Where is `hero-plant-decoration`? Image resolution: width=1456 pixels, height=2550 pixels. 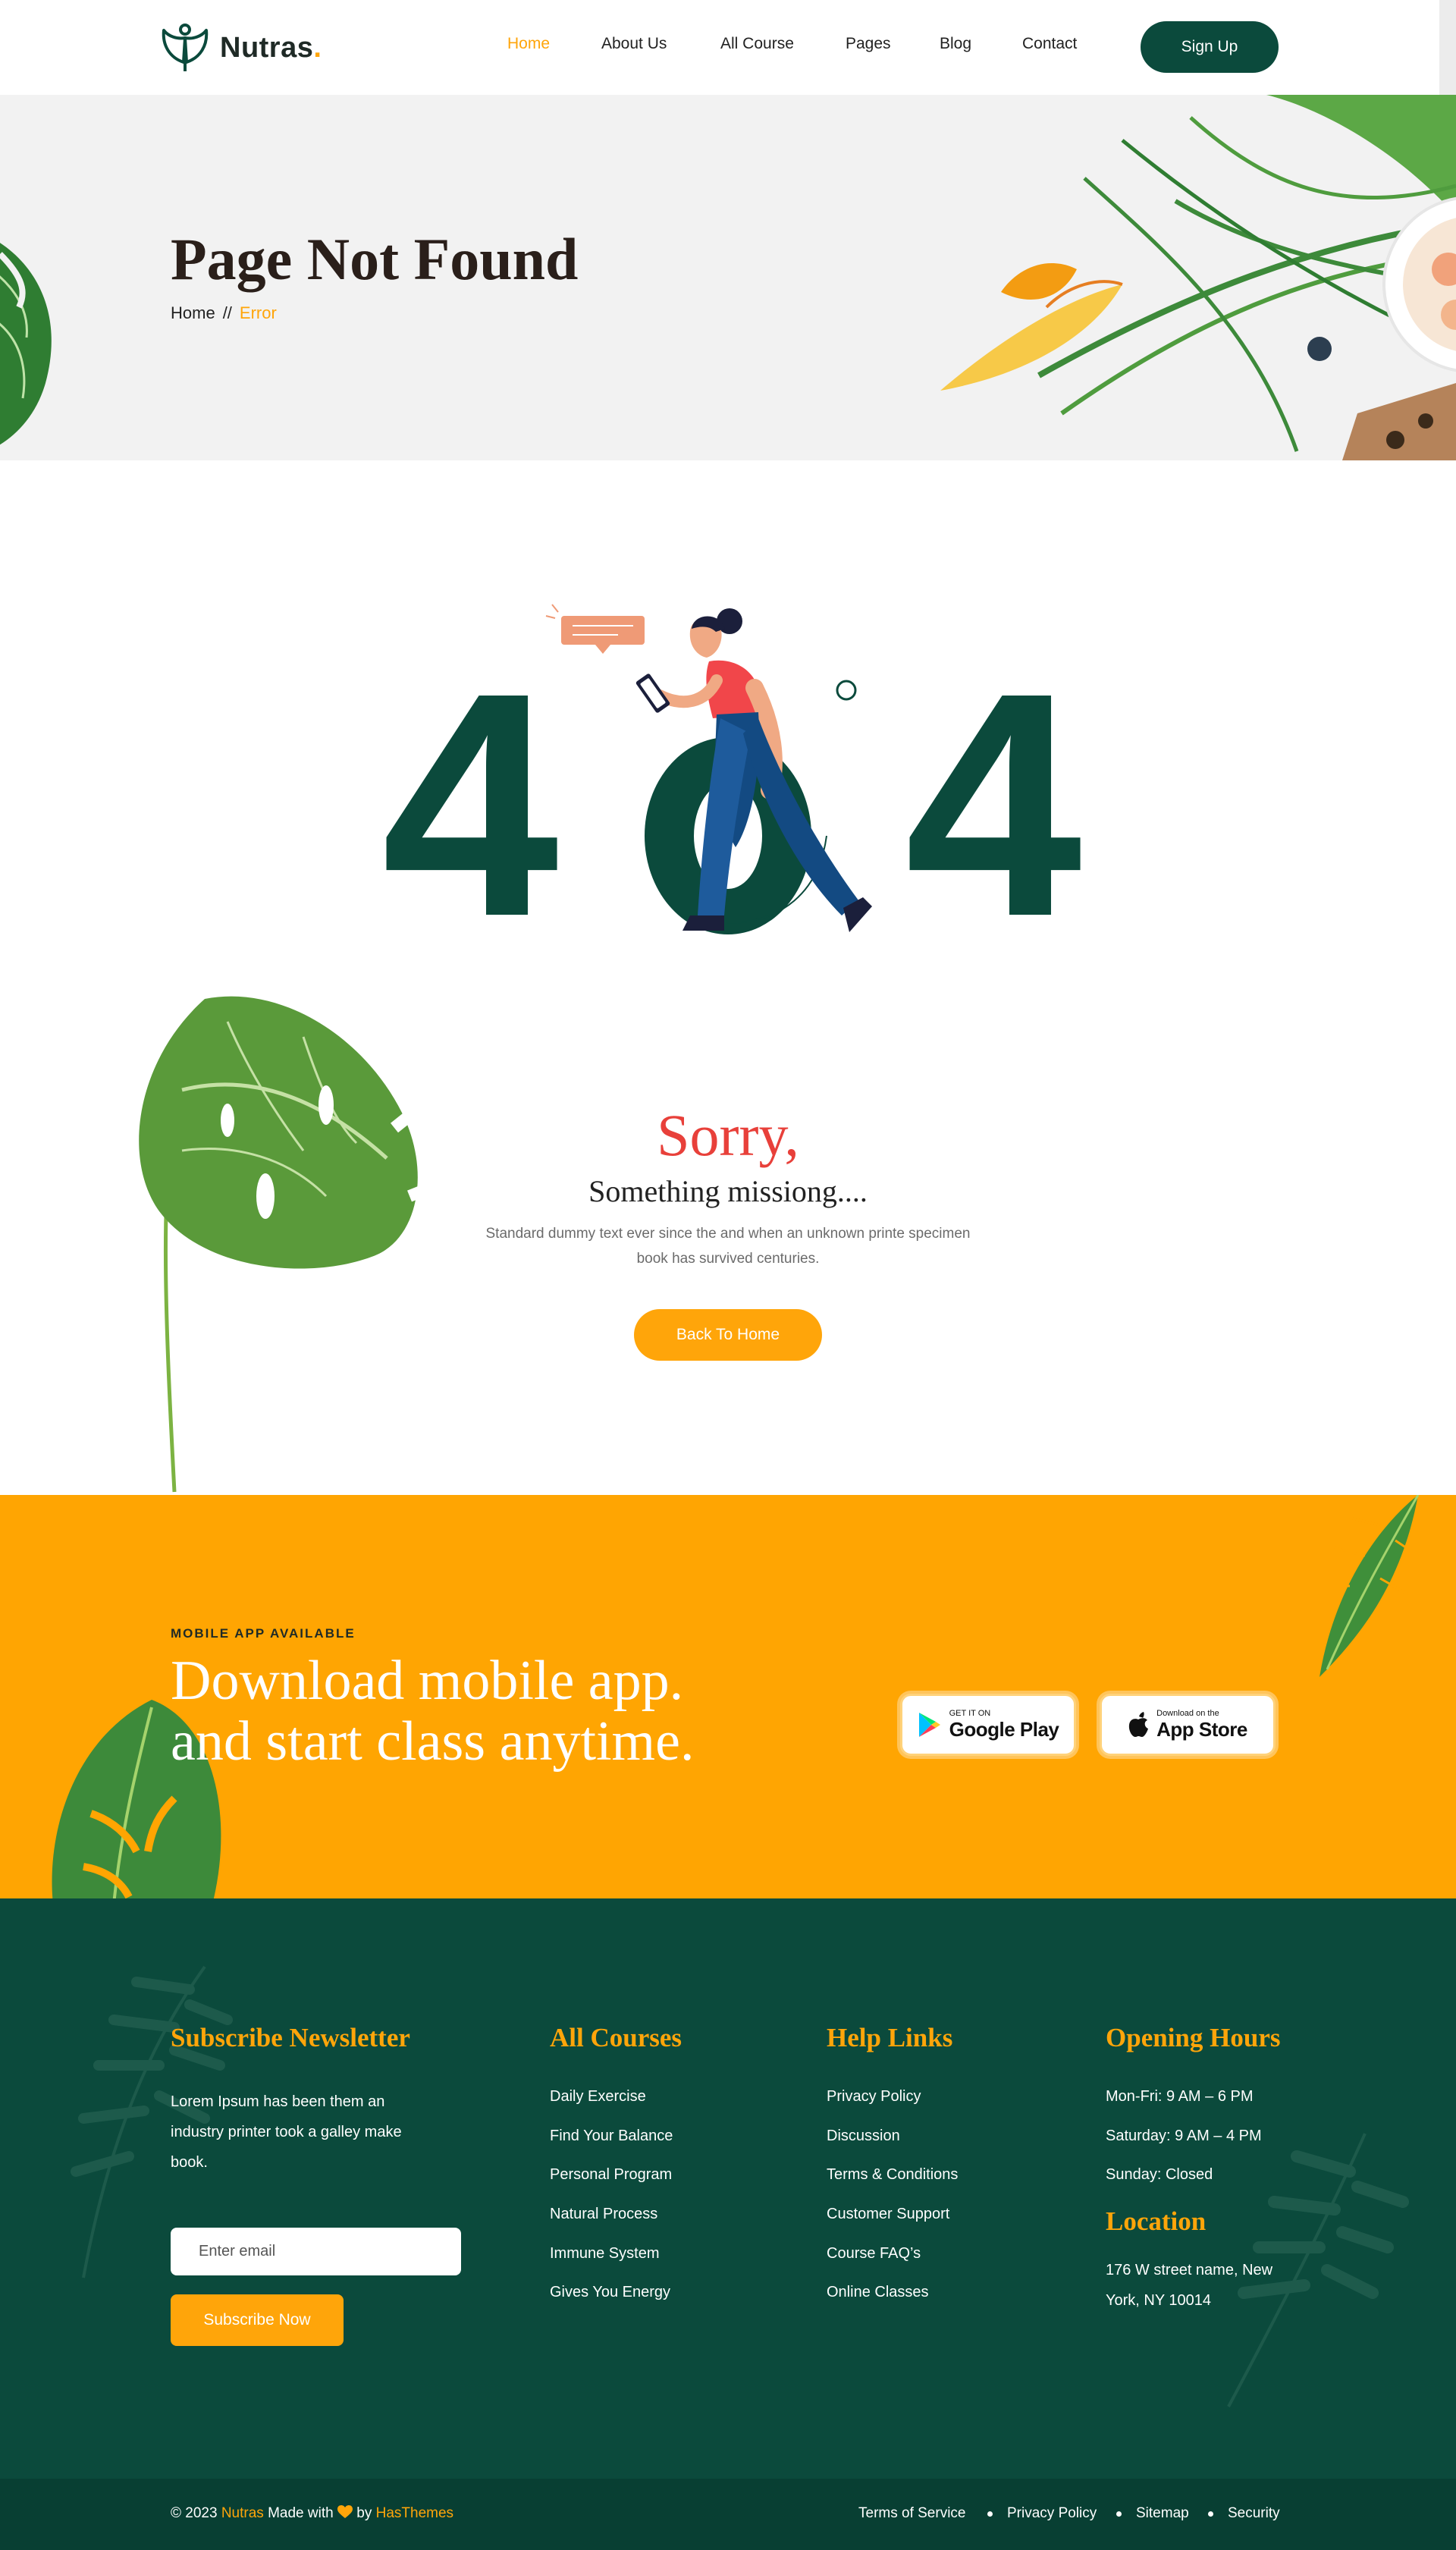 hero-plant-decoration is located at coordinates (1198, 277).